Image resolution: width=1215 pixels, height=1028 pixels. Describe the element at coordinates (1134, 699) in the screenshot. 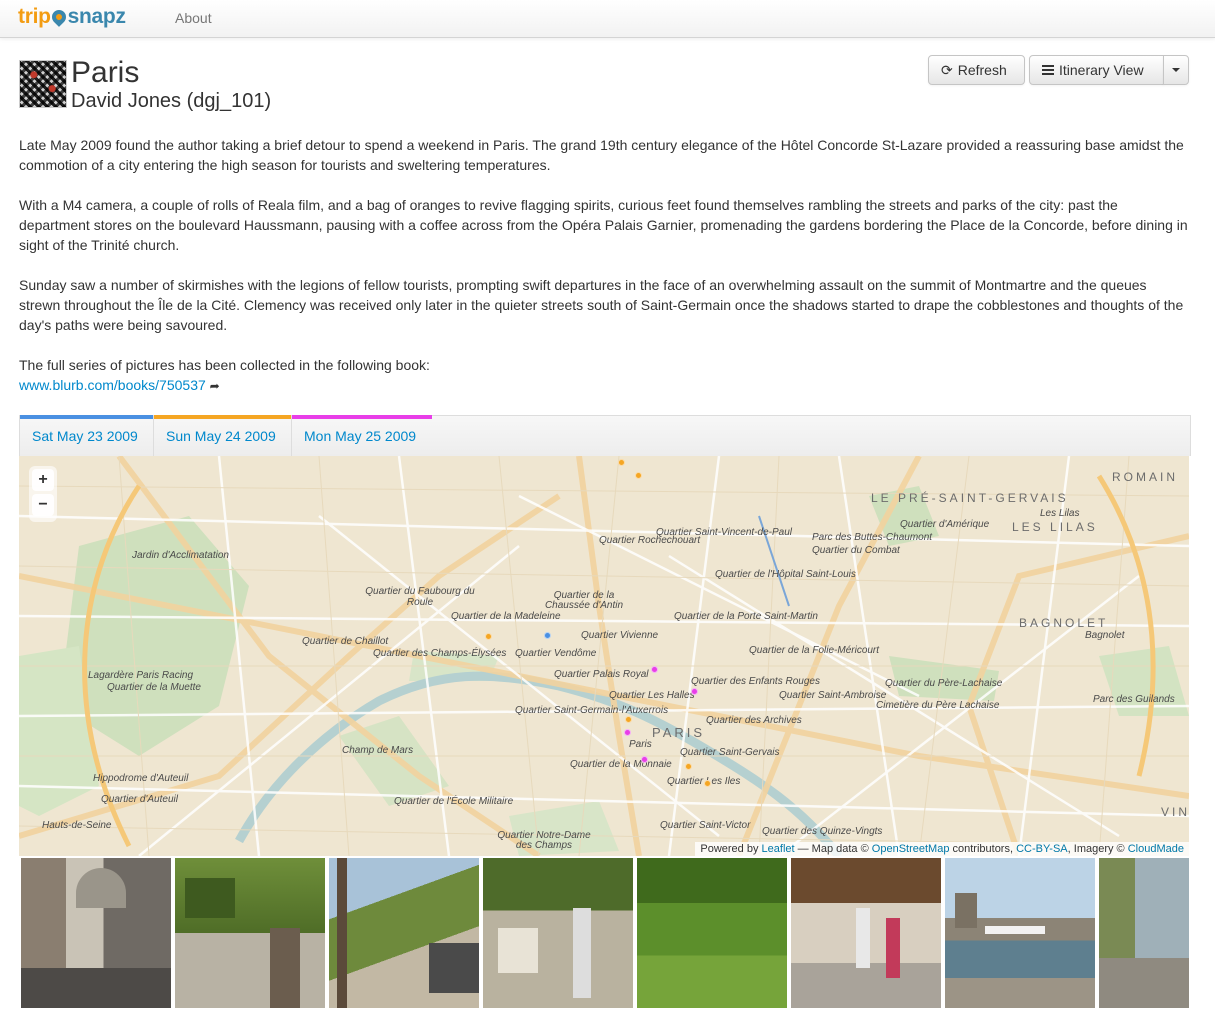

I see `map-label: Parc des Guilands` at that location.